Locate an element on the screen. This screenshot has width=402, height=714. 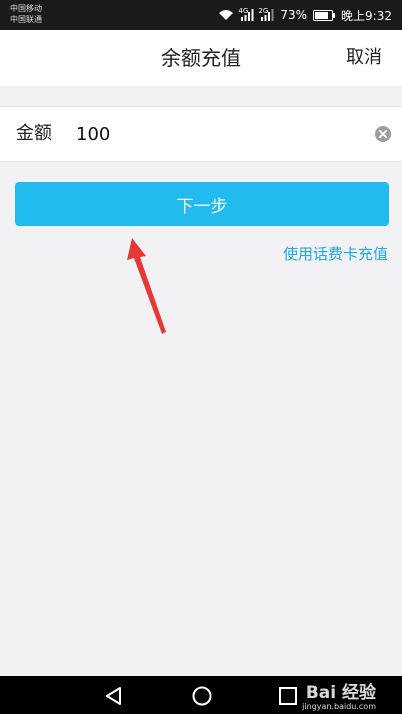
clock: 晚上9:32 is located at coordinates (366, 15).